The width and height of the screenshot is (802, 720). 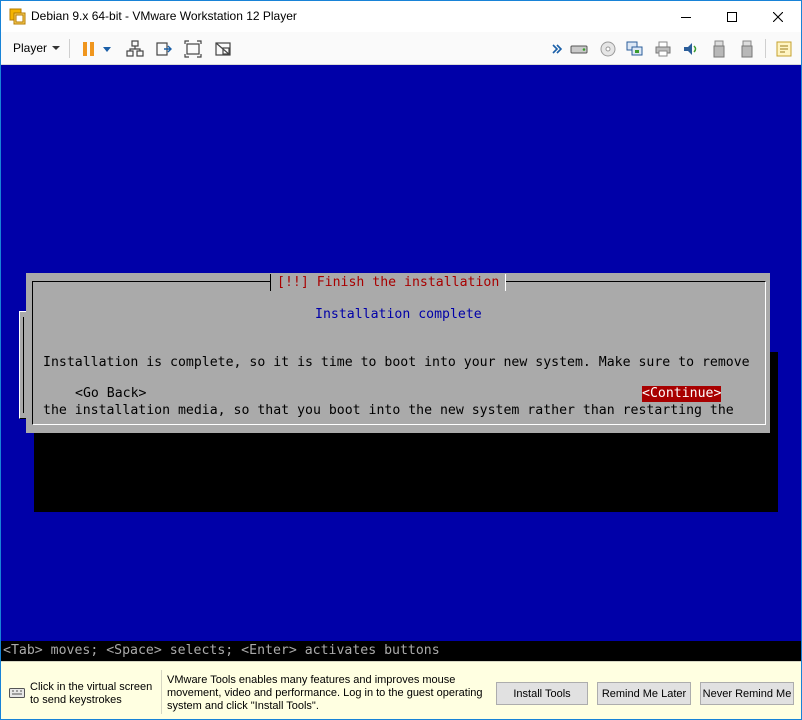 I want to click on install-tools-button: Install Tools, so click(x=542, y=693).